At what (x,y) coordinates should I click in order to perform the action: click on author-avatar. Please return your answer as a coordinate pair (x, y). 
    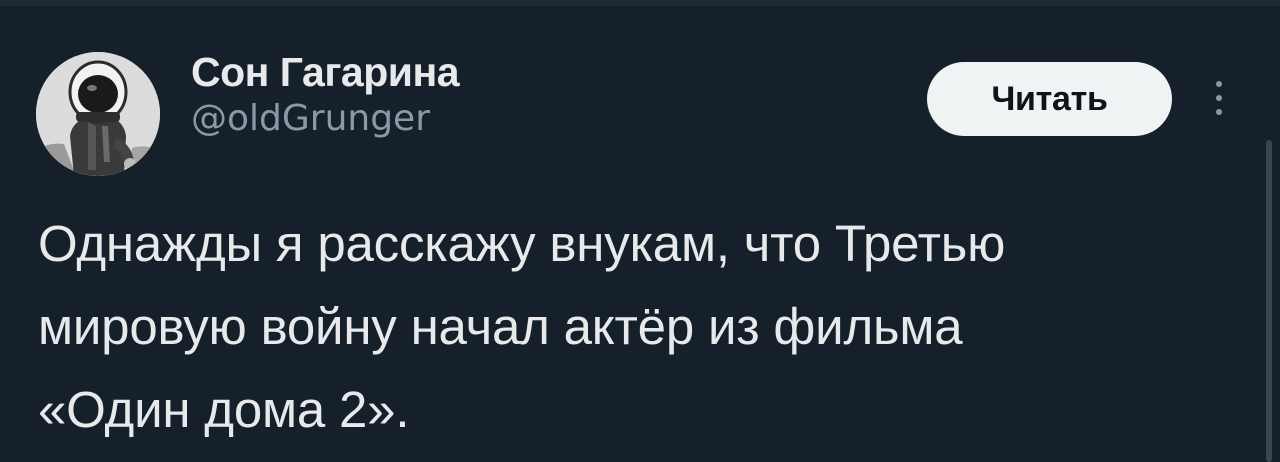
    Looking at the image, I should click on (98, 114).